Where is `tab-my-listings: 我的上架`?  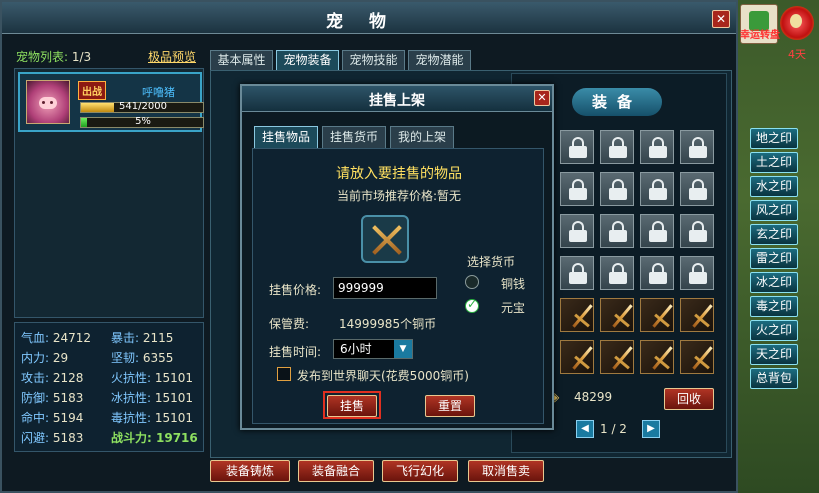 tab-my-listings: 我的上架 is located at coordinates (422, 137).